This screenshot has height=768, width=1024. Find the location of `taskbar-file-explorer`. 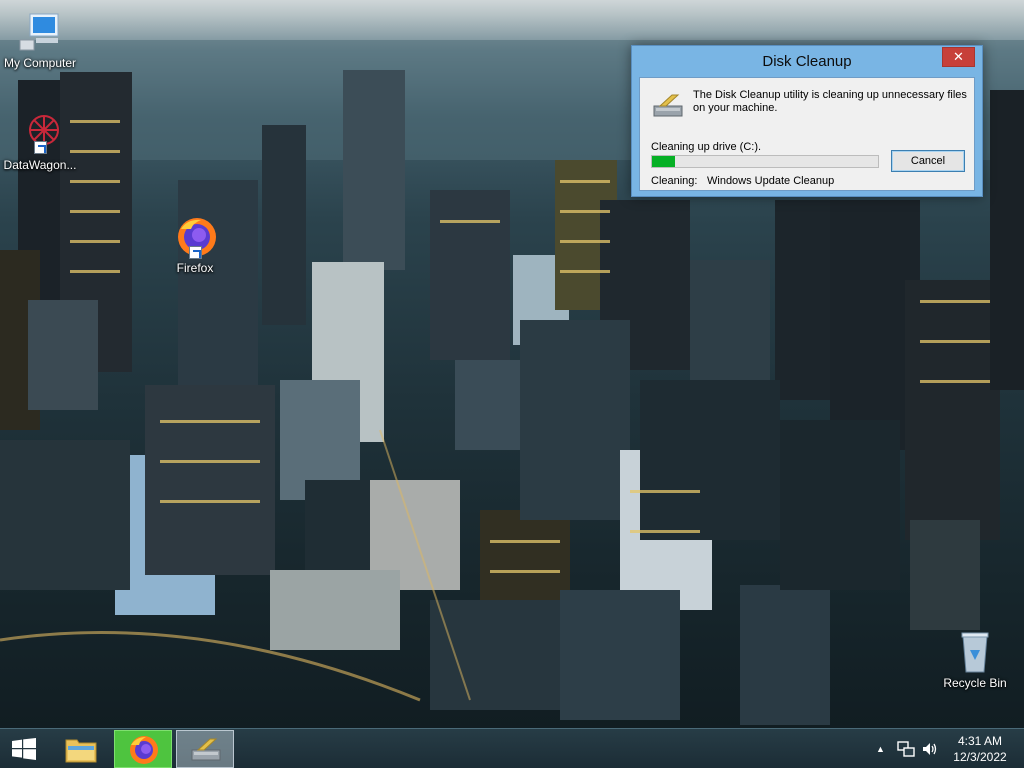

taskbar-file-explorer is located at coordinates (81, 749).